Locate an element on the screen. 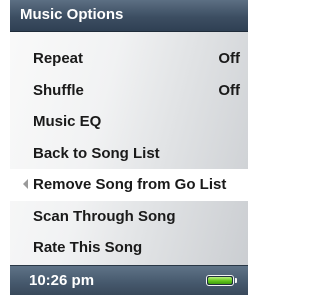 The height and width of the screenshot is (295, 320). menu-item-rate-this-song: Rate This Song is located at coordinates (129, 248).